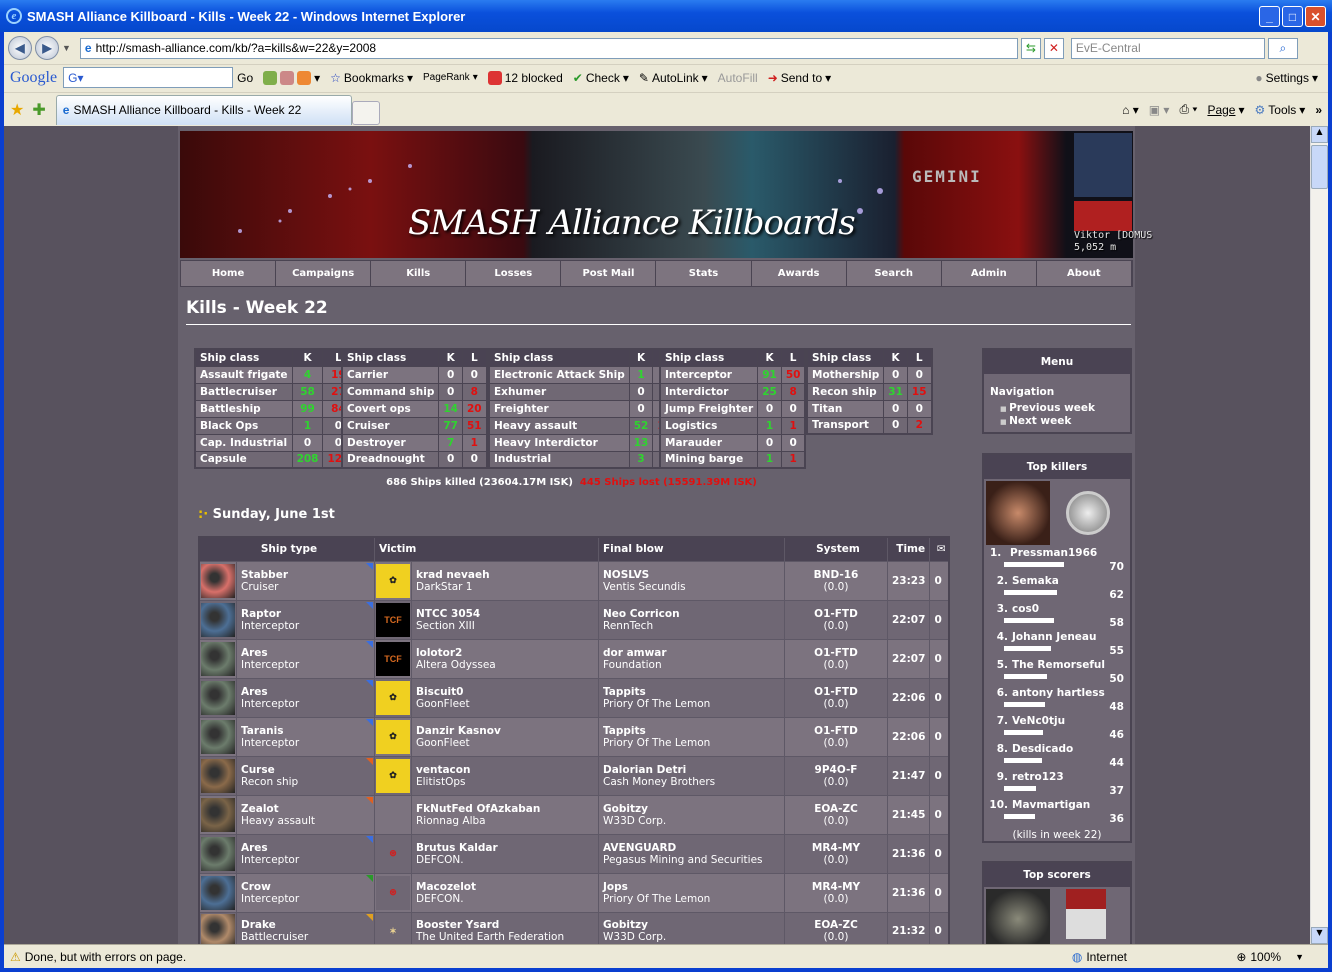 Image resolution: width=1332 pixels, height=972 pixels. I want to click on forward-icon: ▶, so click(47, 48).